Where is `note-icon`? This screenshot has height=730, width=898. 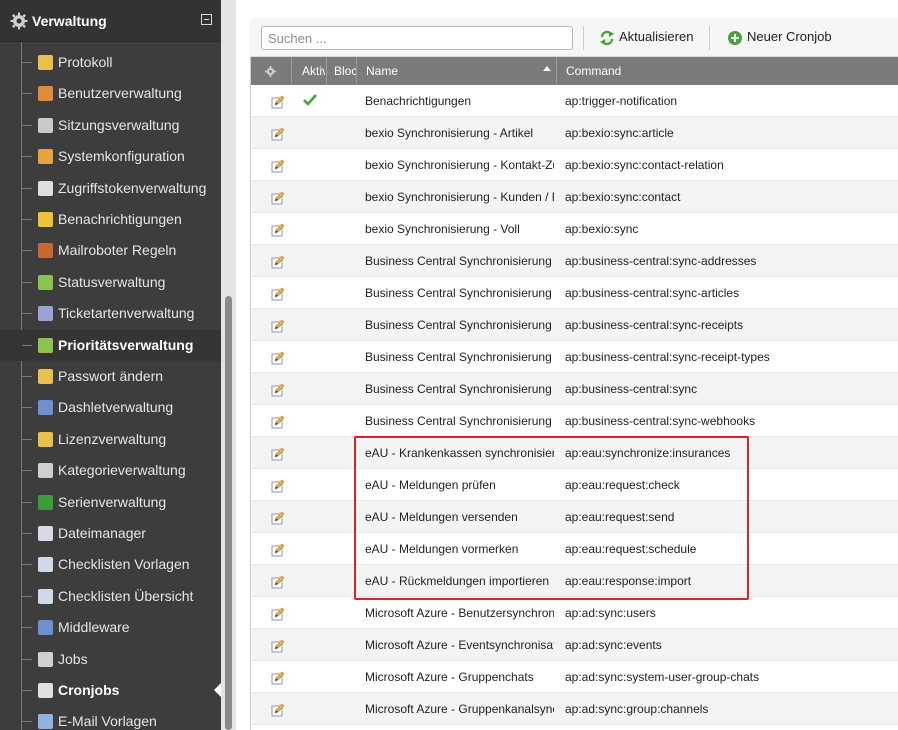
note-icon is located at coordinates (45, 219).